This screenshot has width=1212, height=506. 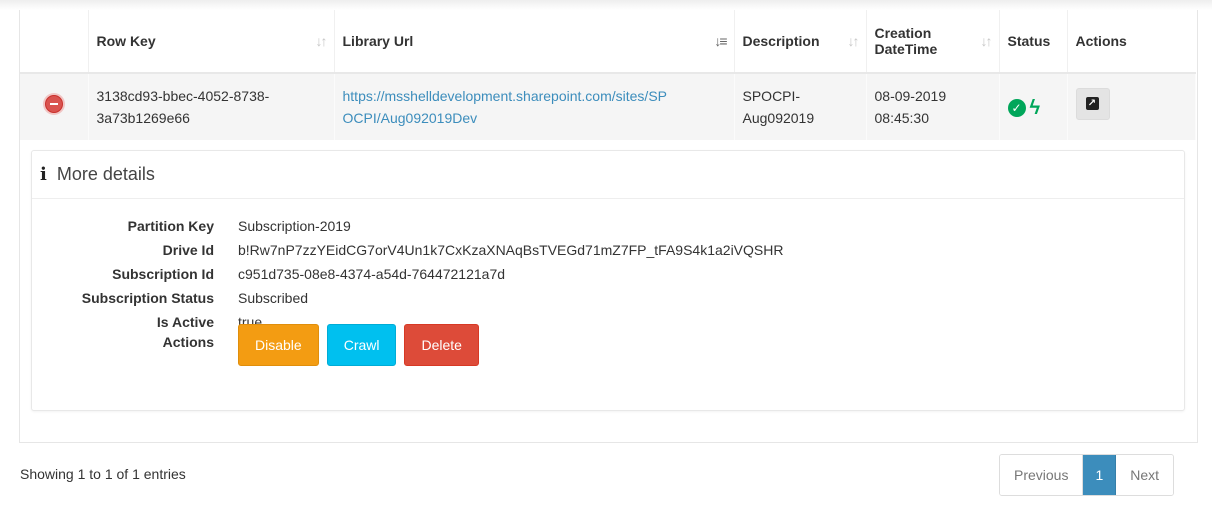 I want to click on column-header-label: DateTime, so click(x=906, y=49).